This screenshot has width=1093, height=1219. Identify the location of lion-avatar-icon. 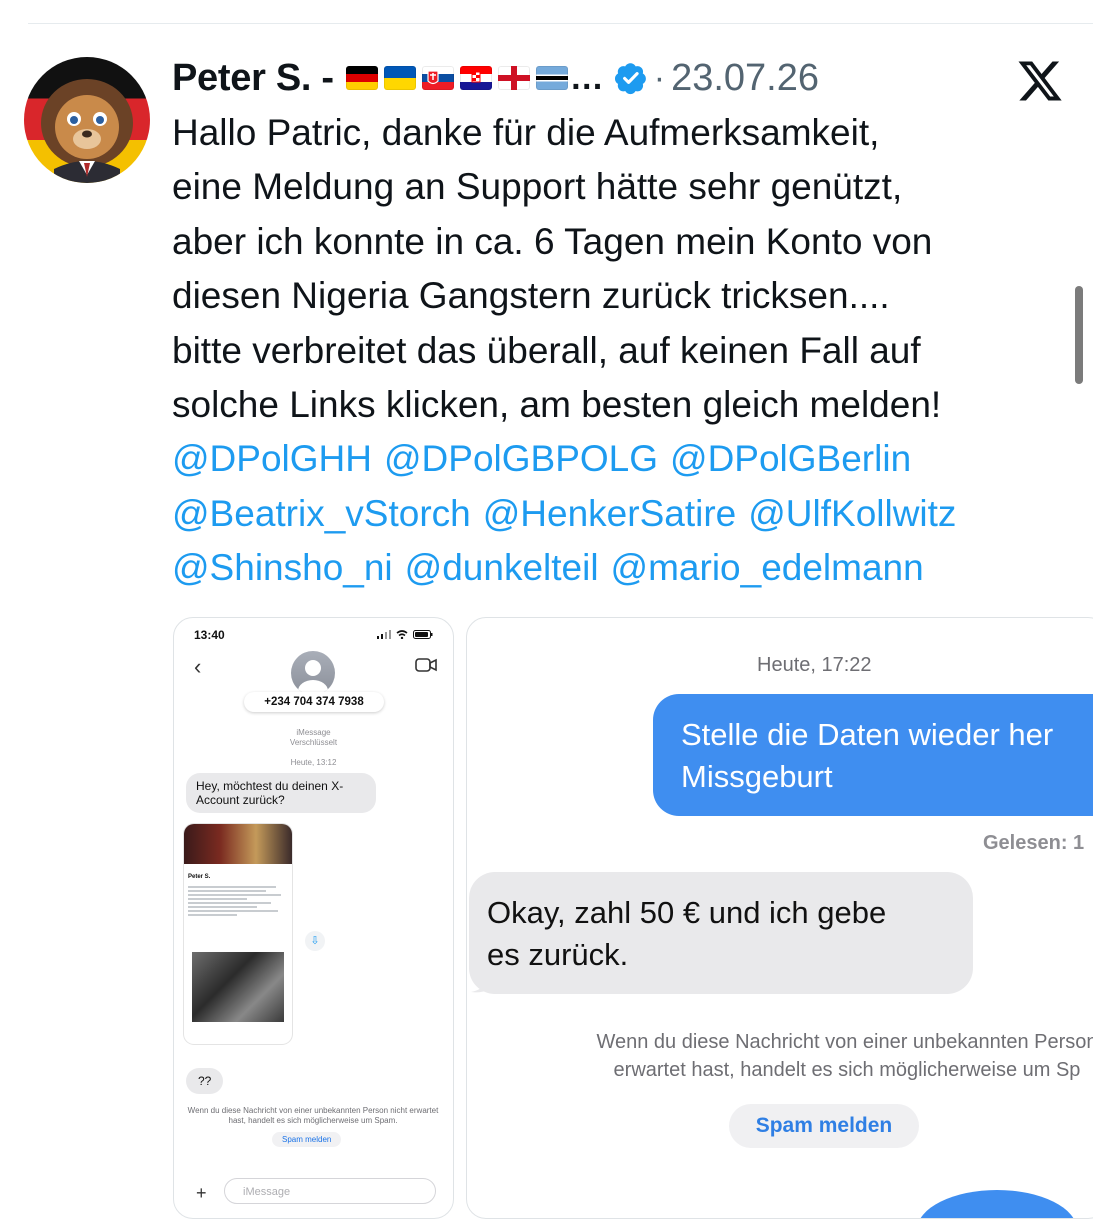
(87, 131).